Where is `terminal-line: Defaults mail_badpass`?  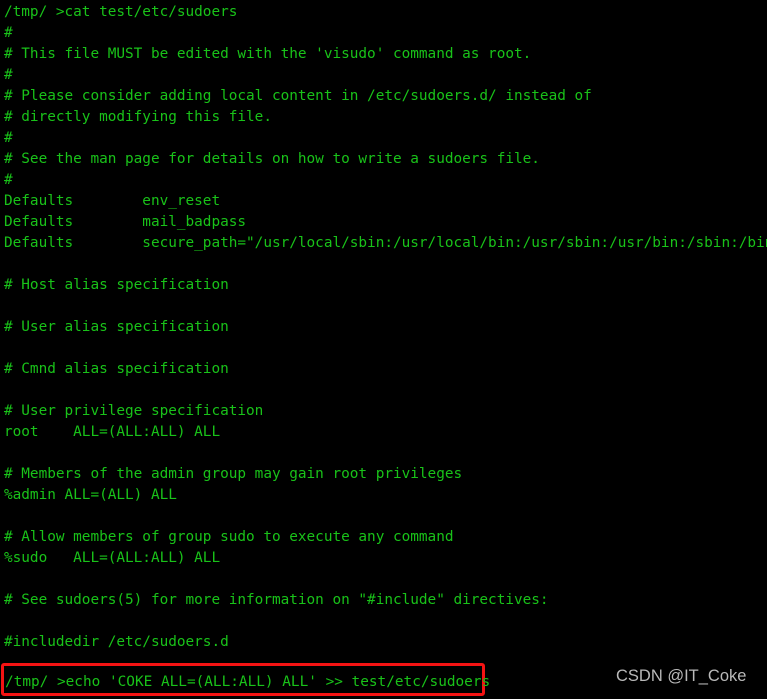 terminal-line: Defaults mail_badpass is located at coordinates (125, 222).